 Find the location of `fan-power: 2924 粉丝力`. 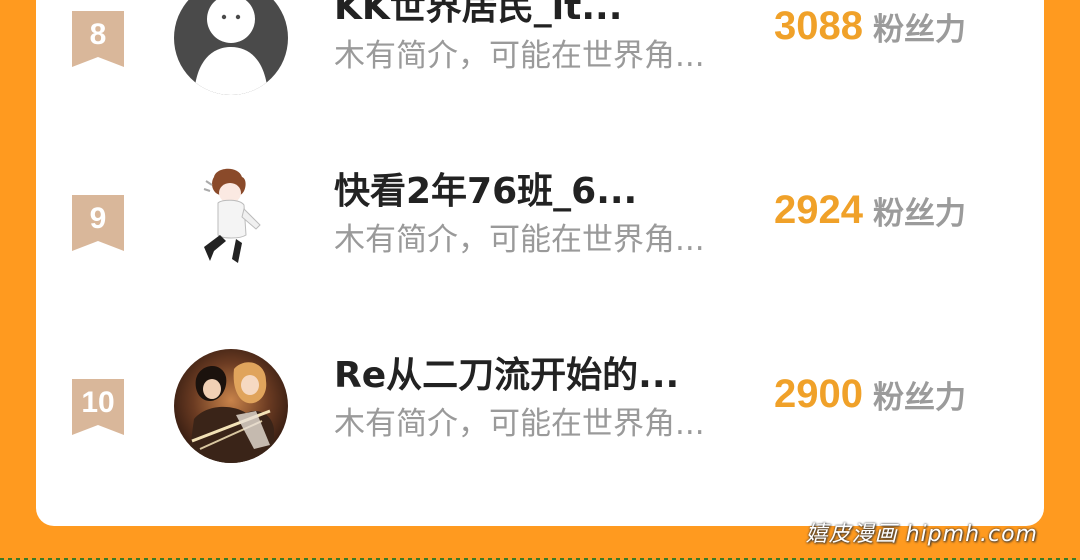

fan-power: 2924 粉丝力 is located at coordinates (870, 210).